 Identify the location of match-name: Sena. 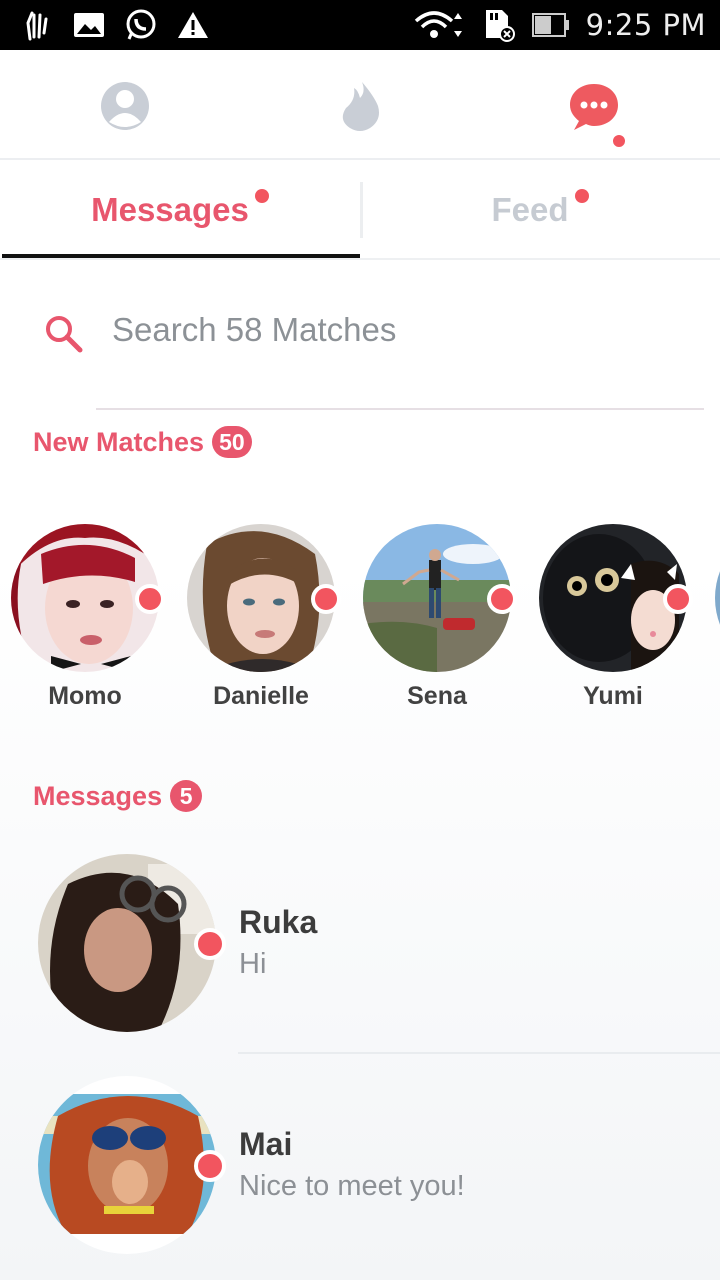
(437, 696).